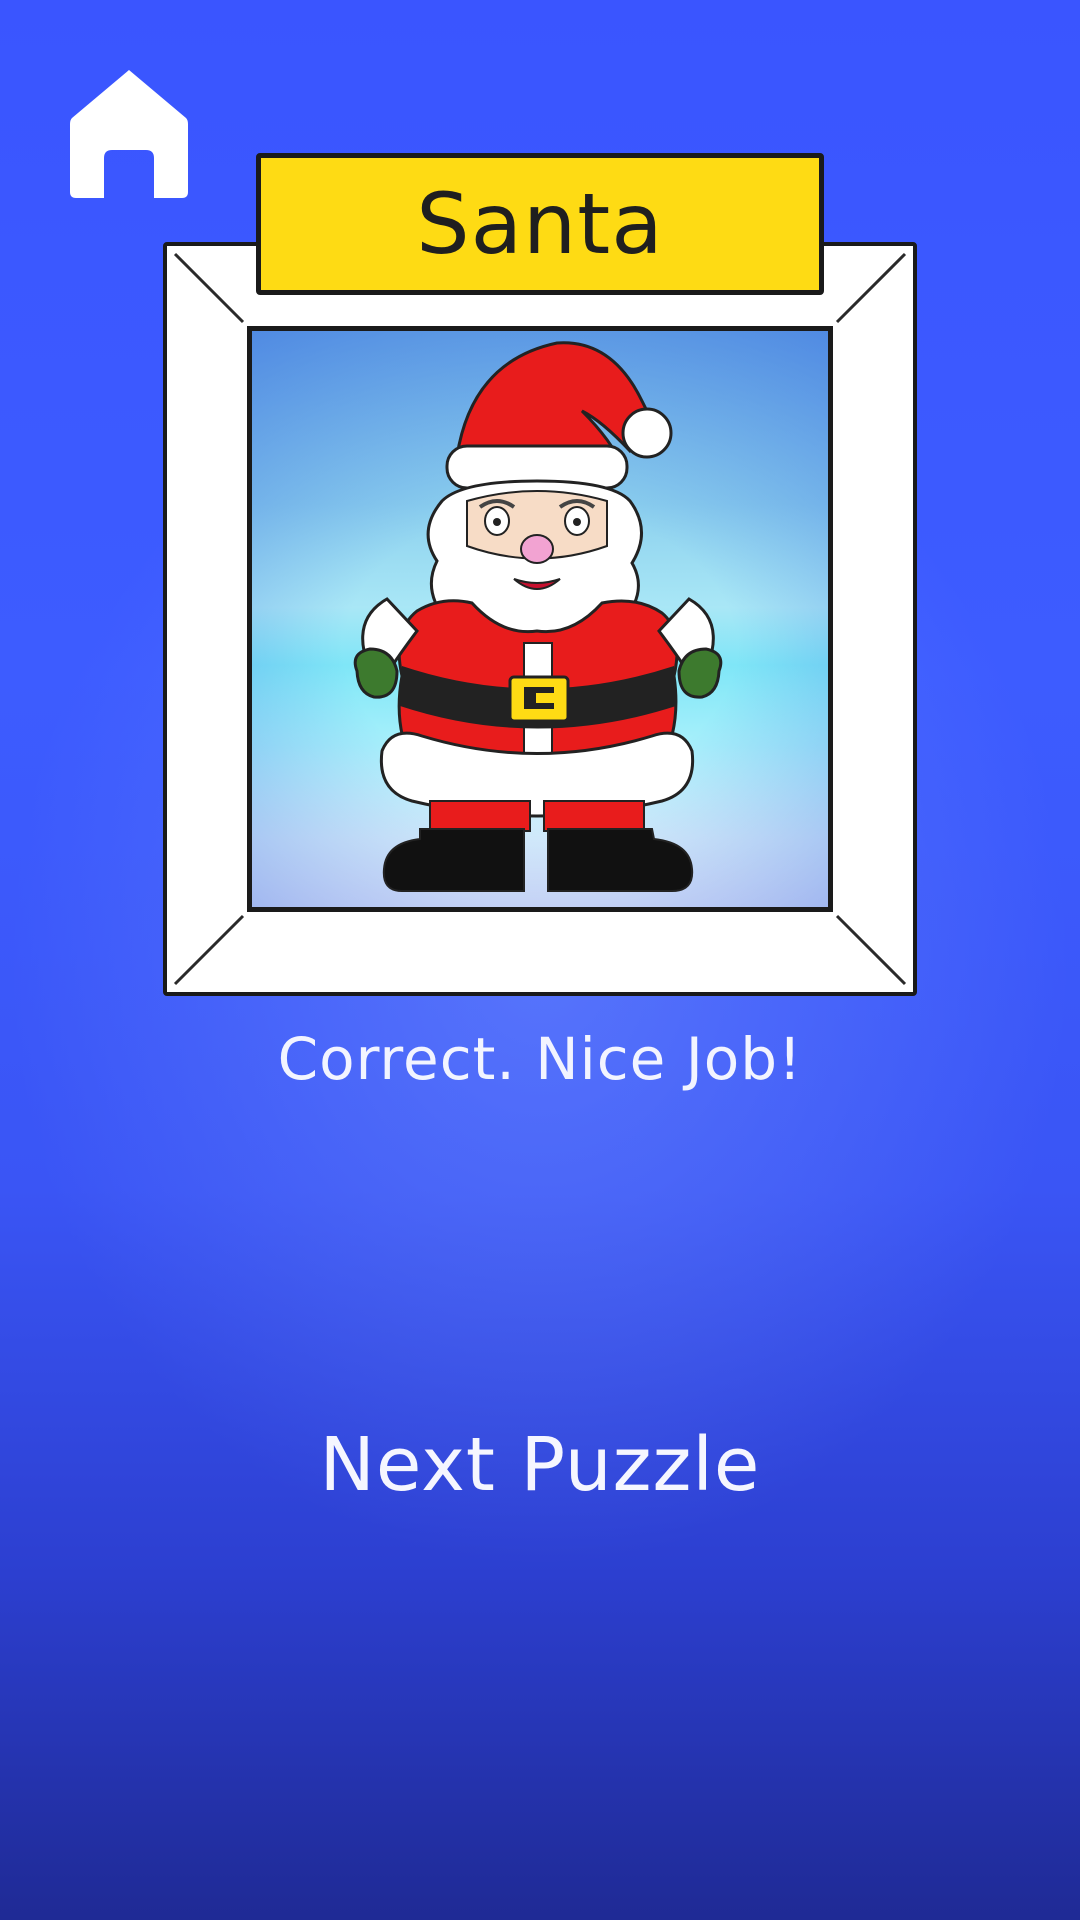  Describe the element at coordinates (540, 1465) in the screenshot. I see `next-puzzle-button: Next Puzzle` at that location.